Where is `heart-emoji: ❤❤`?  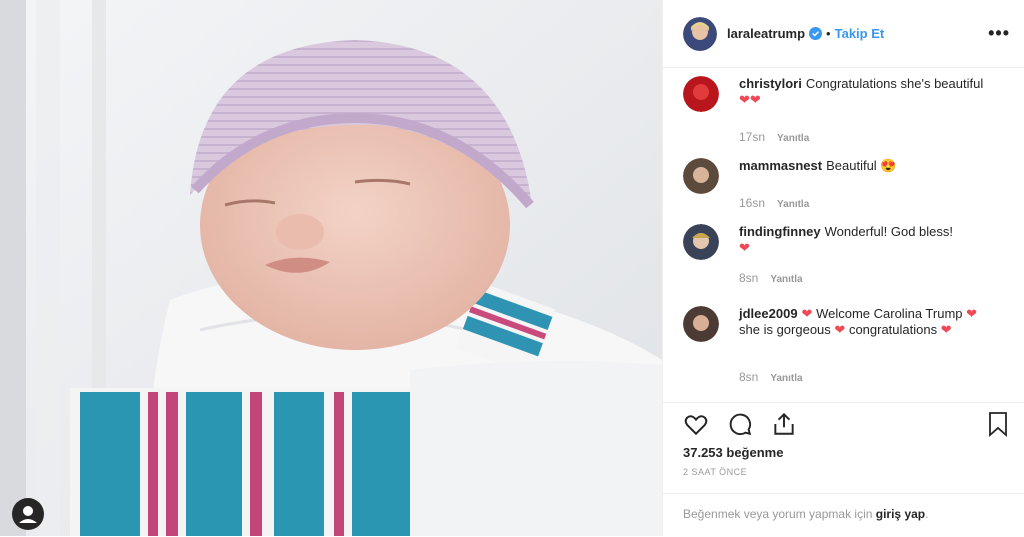
heart-emoji: ❤❤ is located at coordinates (750, 99).